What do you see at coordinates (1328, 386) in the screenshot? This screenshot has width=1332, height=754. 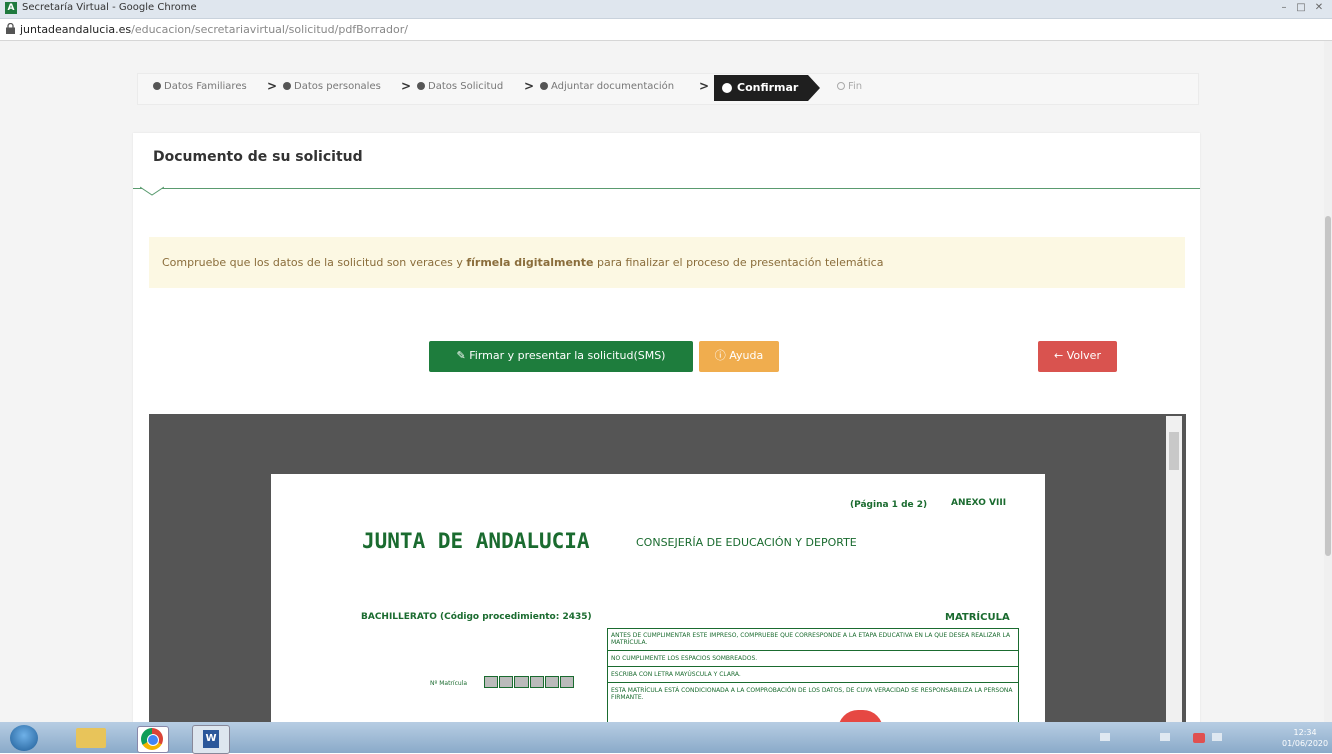 I see `scrollbar-thumb` at bounding box center [1328, 386].